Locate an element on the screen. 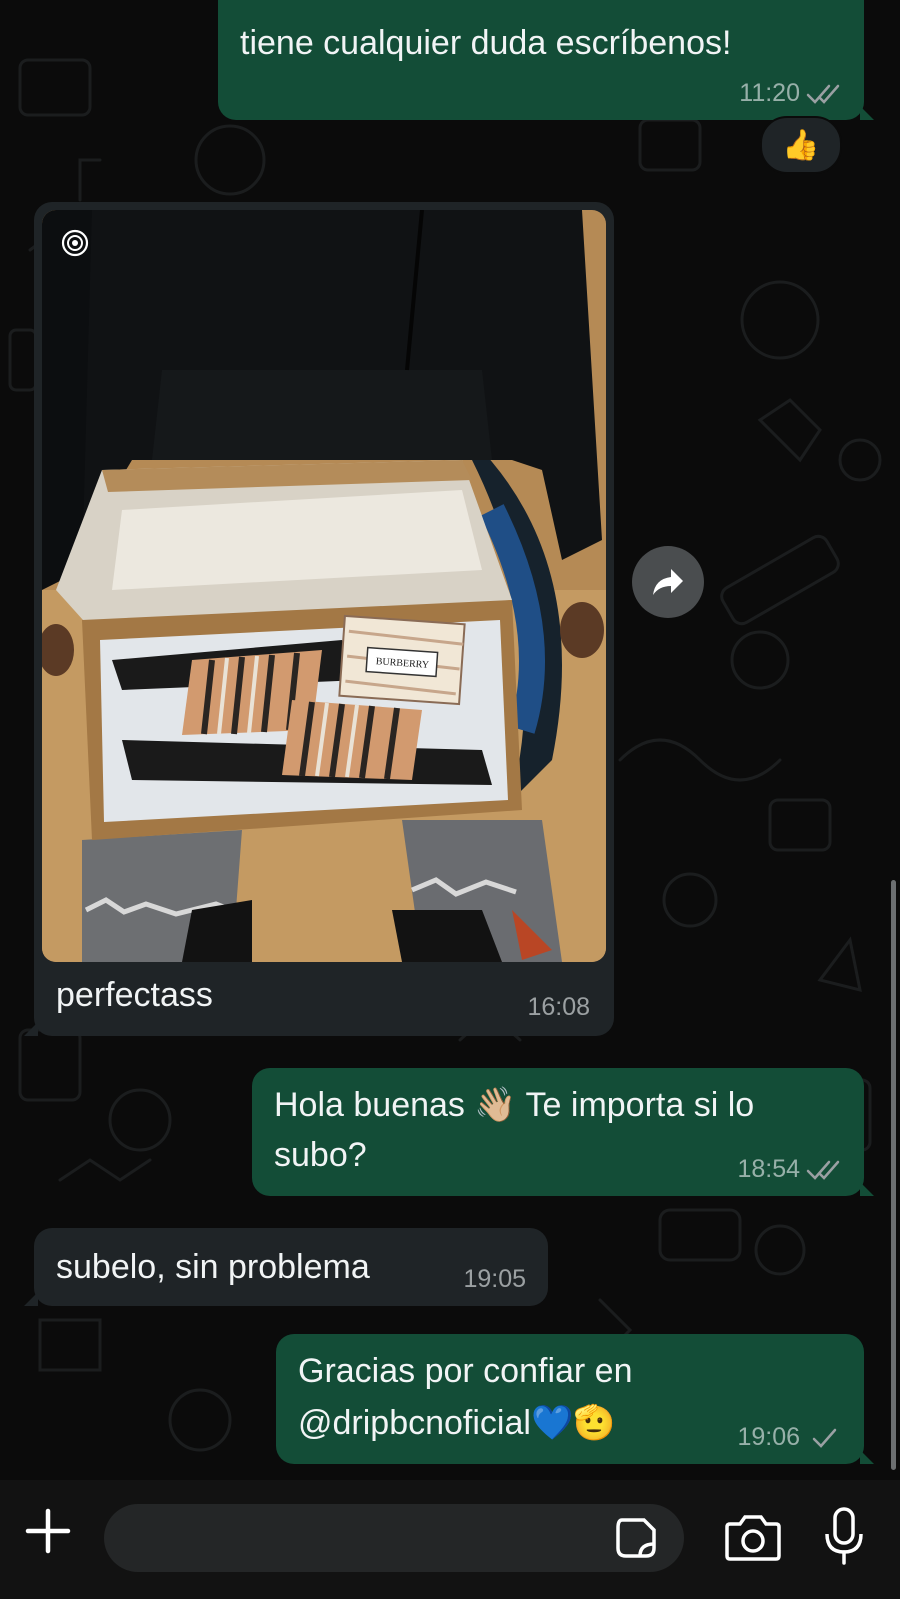 This screenshot has height=1599, width=900. message-time: 16:08 is located at coordinates (558, 1007).